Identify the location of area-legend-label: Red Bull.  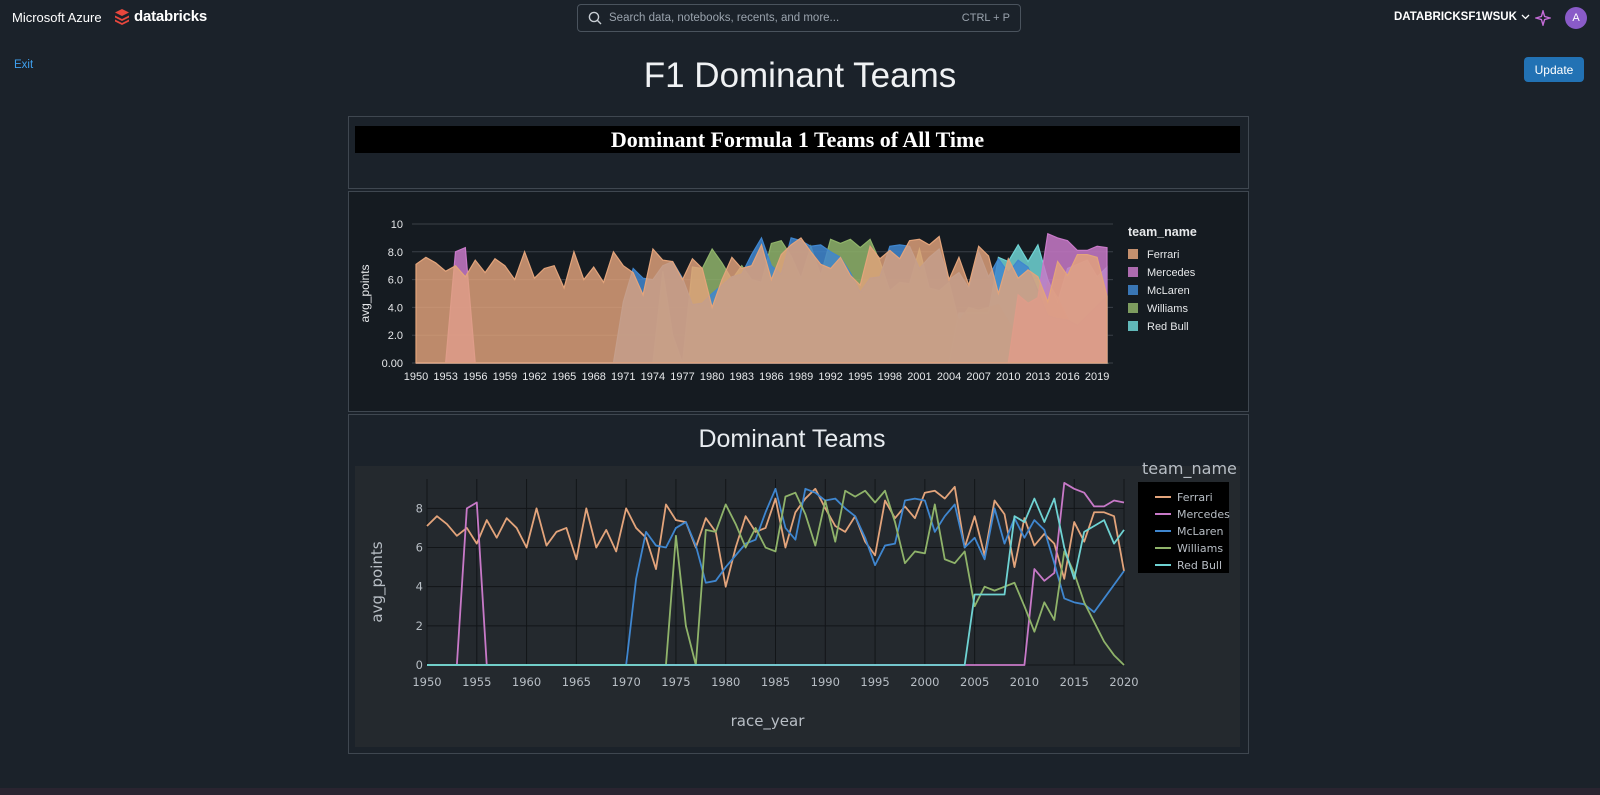
(1168, 327).